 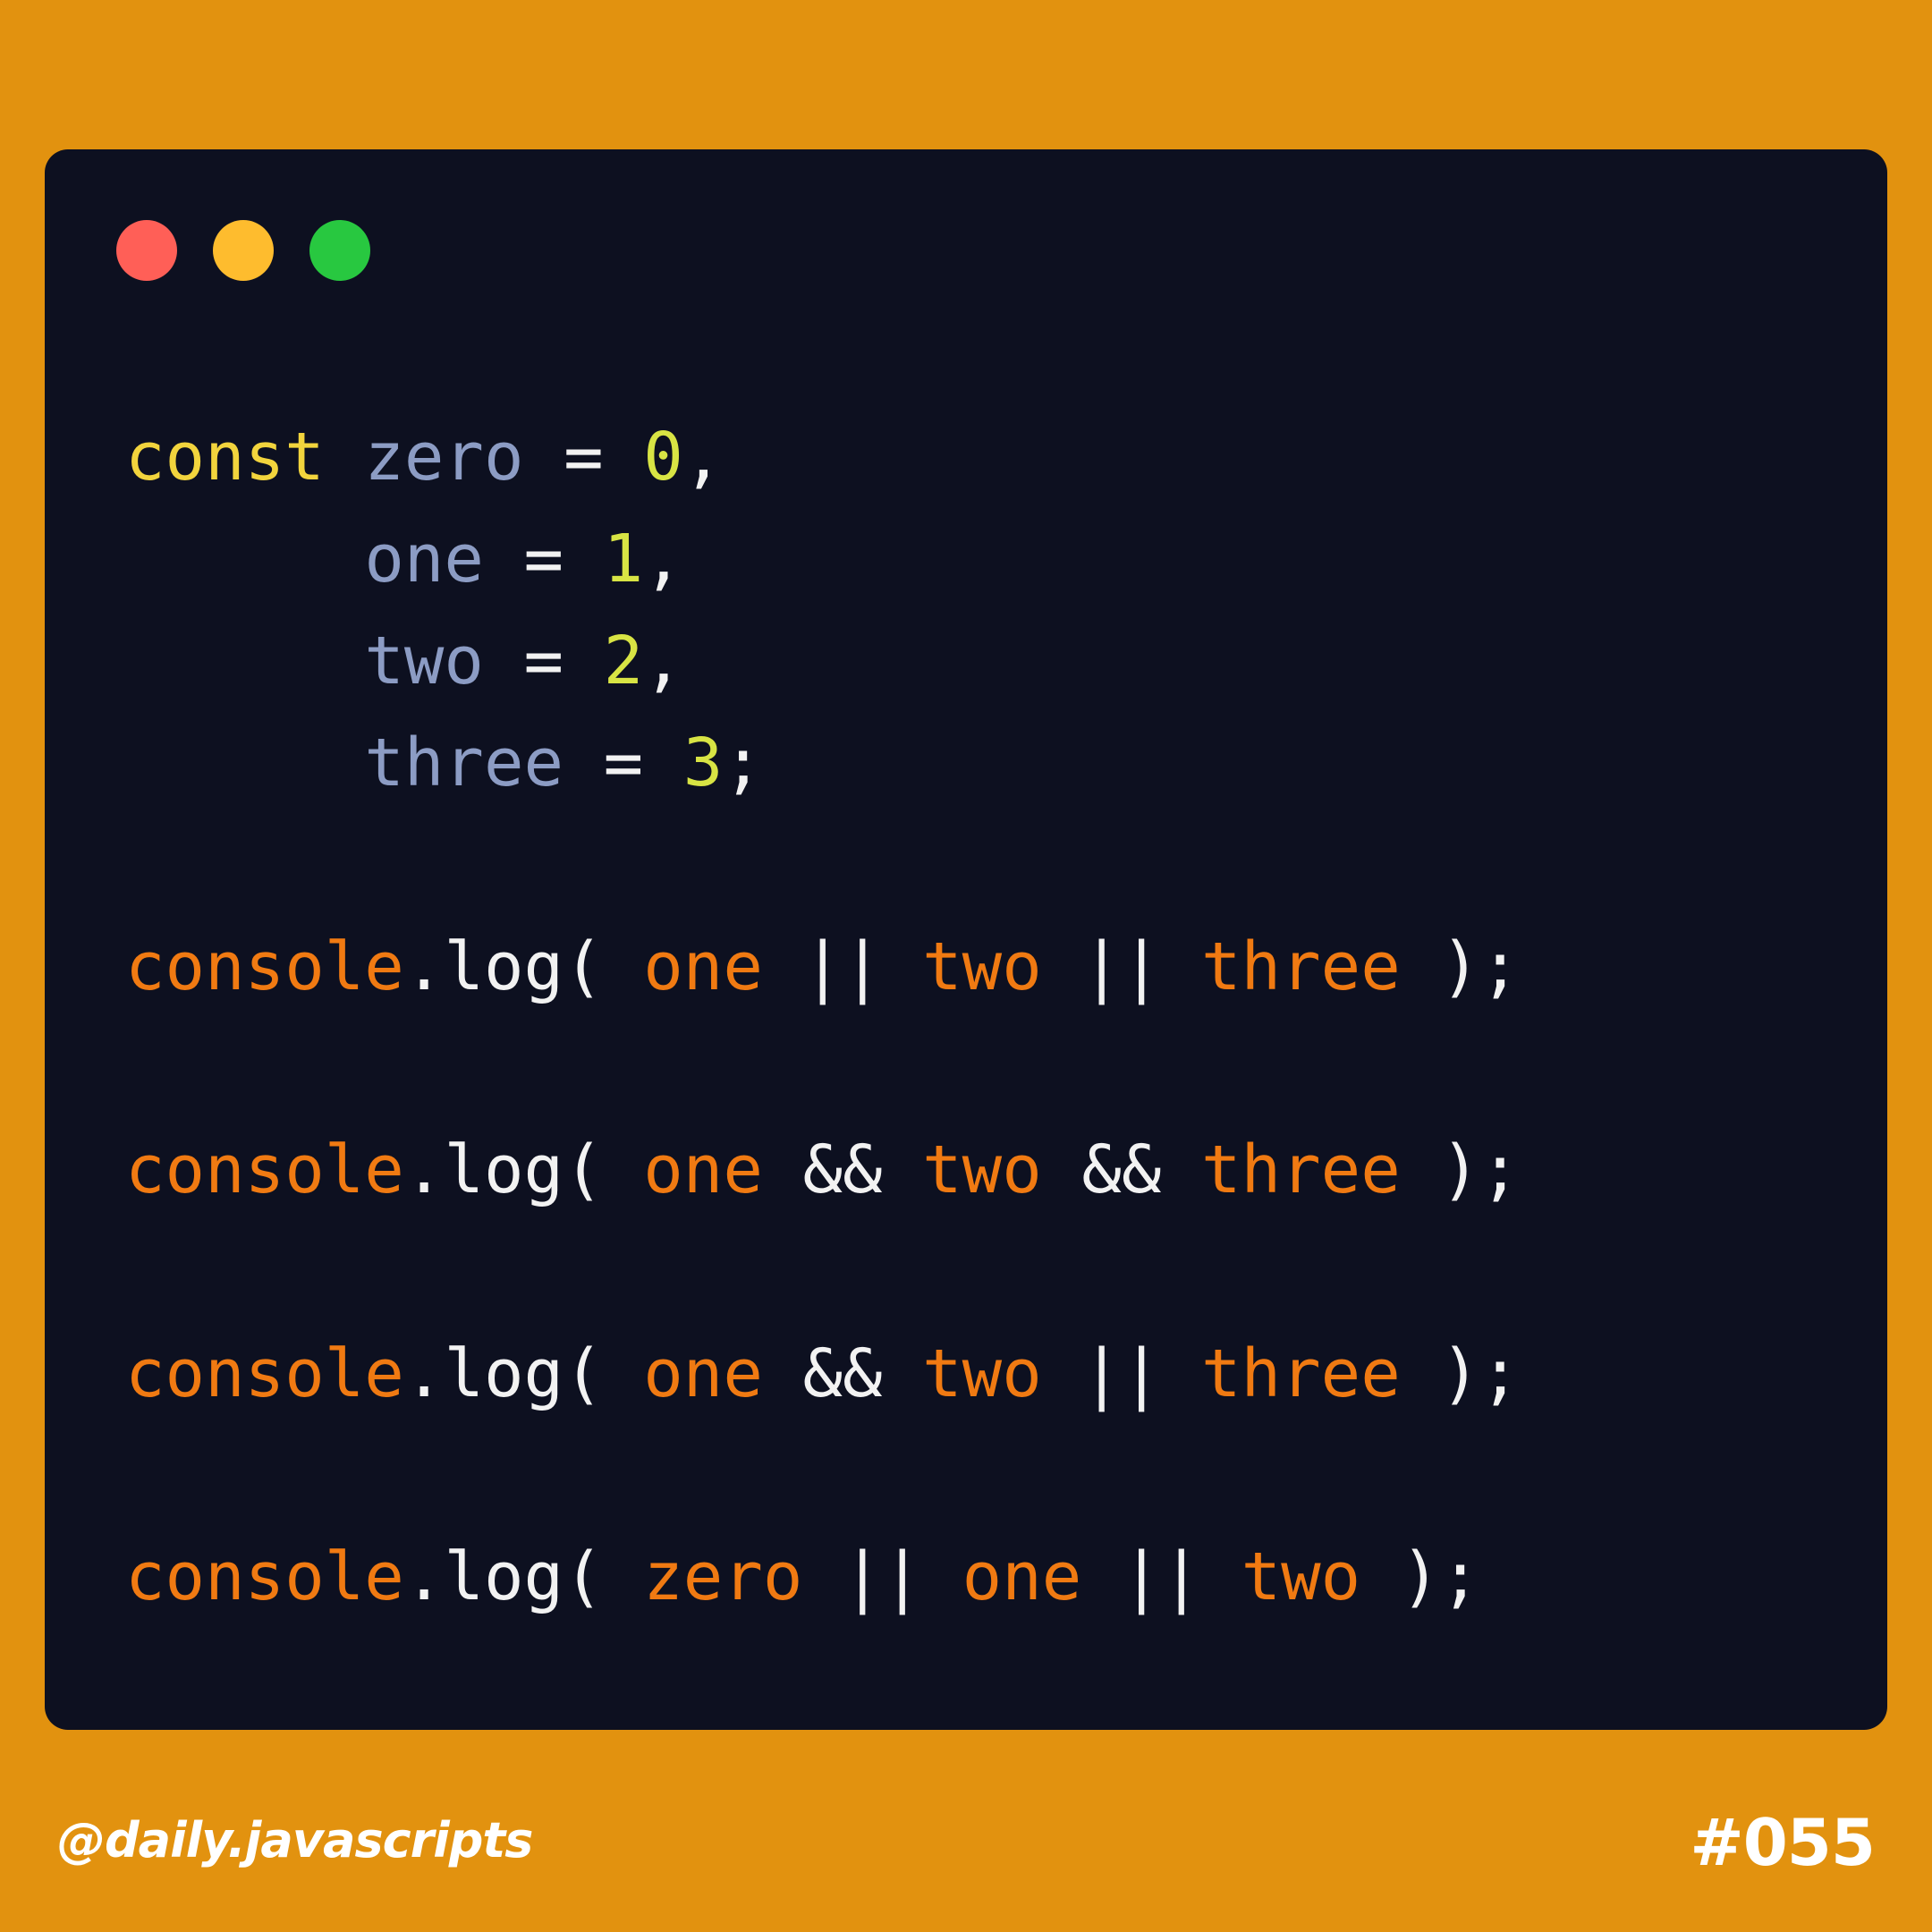 What do you see at coordinates (444, 457) in the screenshot?
I see `variable-zero: zero` at bounding box center [444, 457].